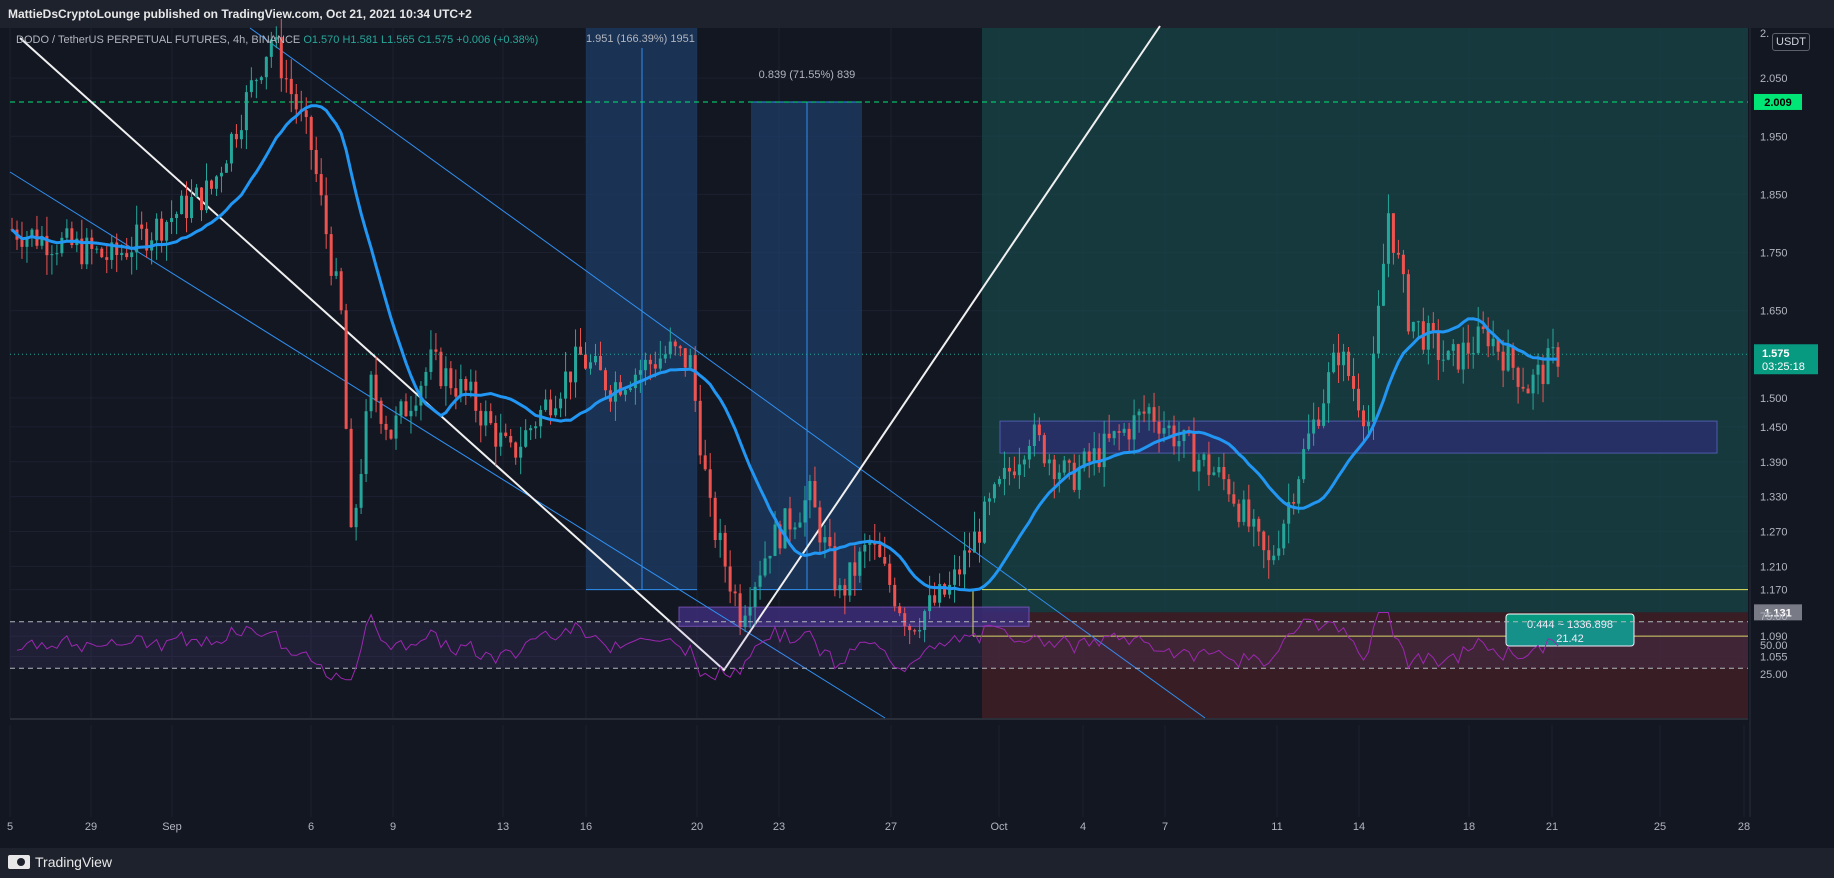  What do you see at coordinates (1774, 591) in the screenshot?
I see `price-axis-label: 1.170` at bounding box center [1774, 591].